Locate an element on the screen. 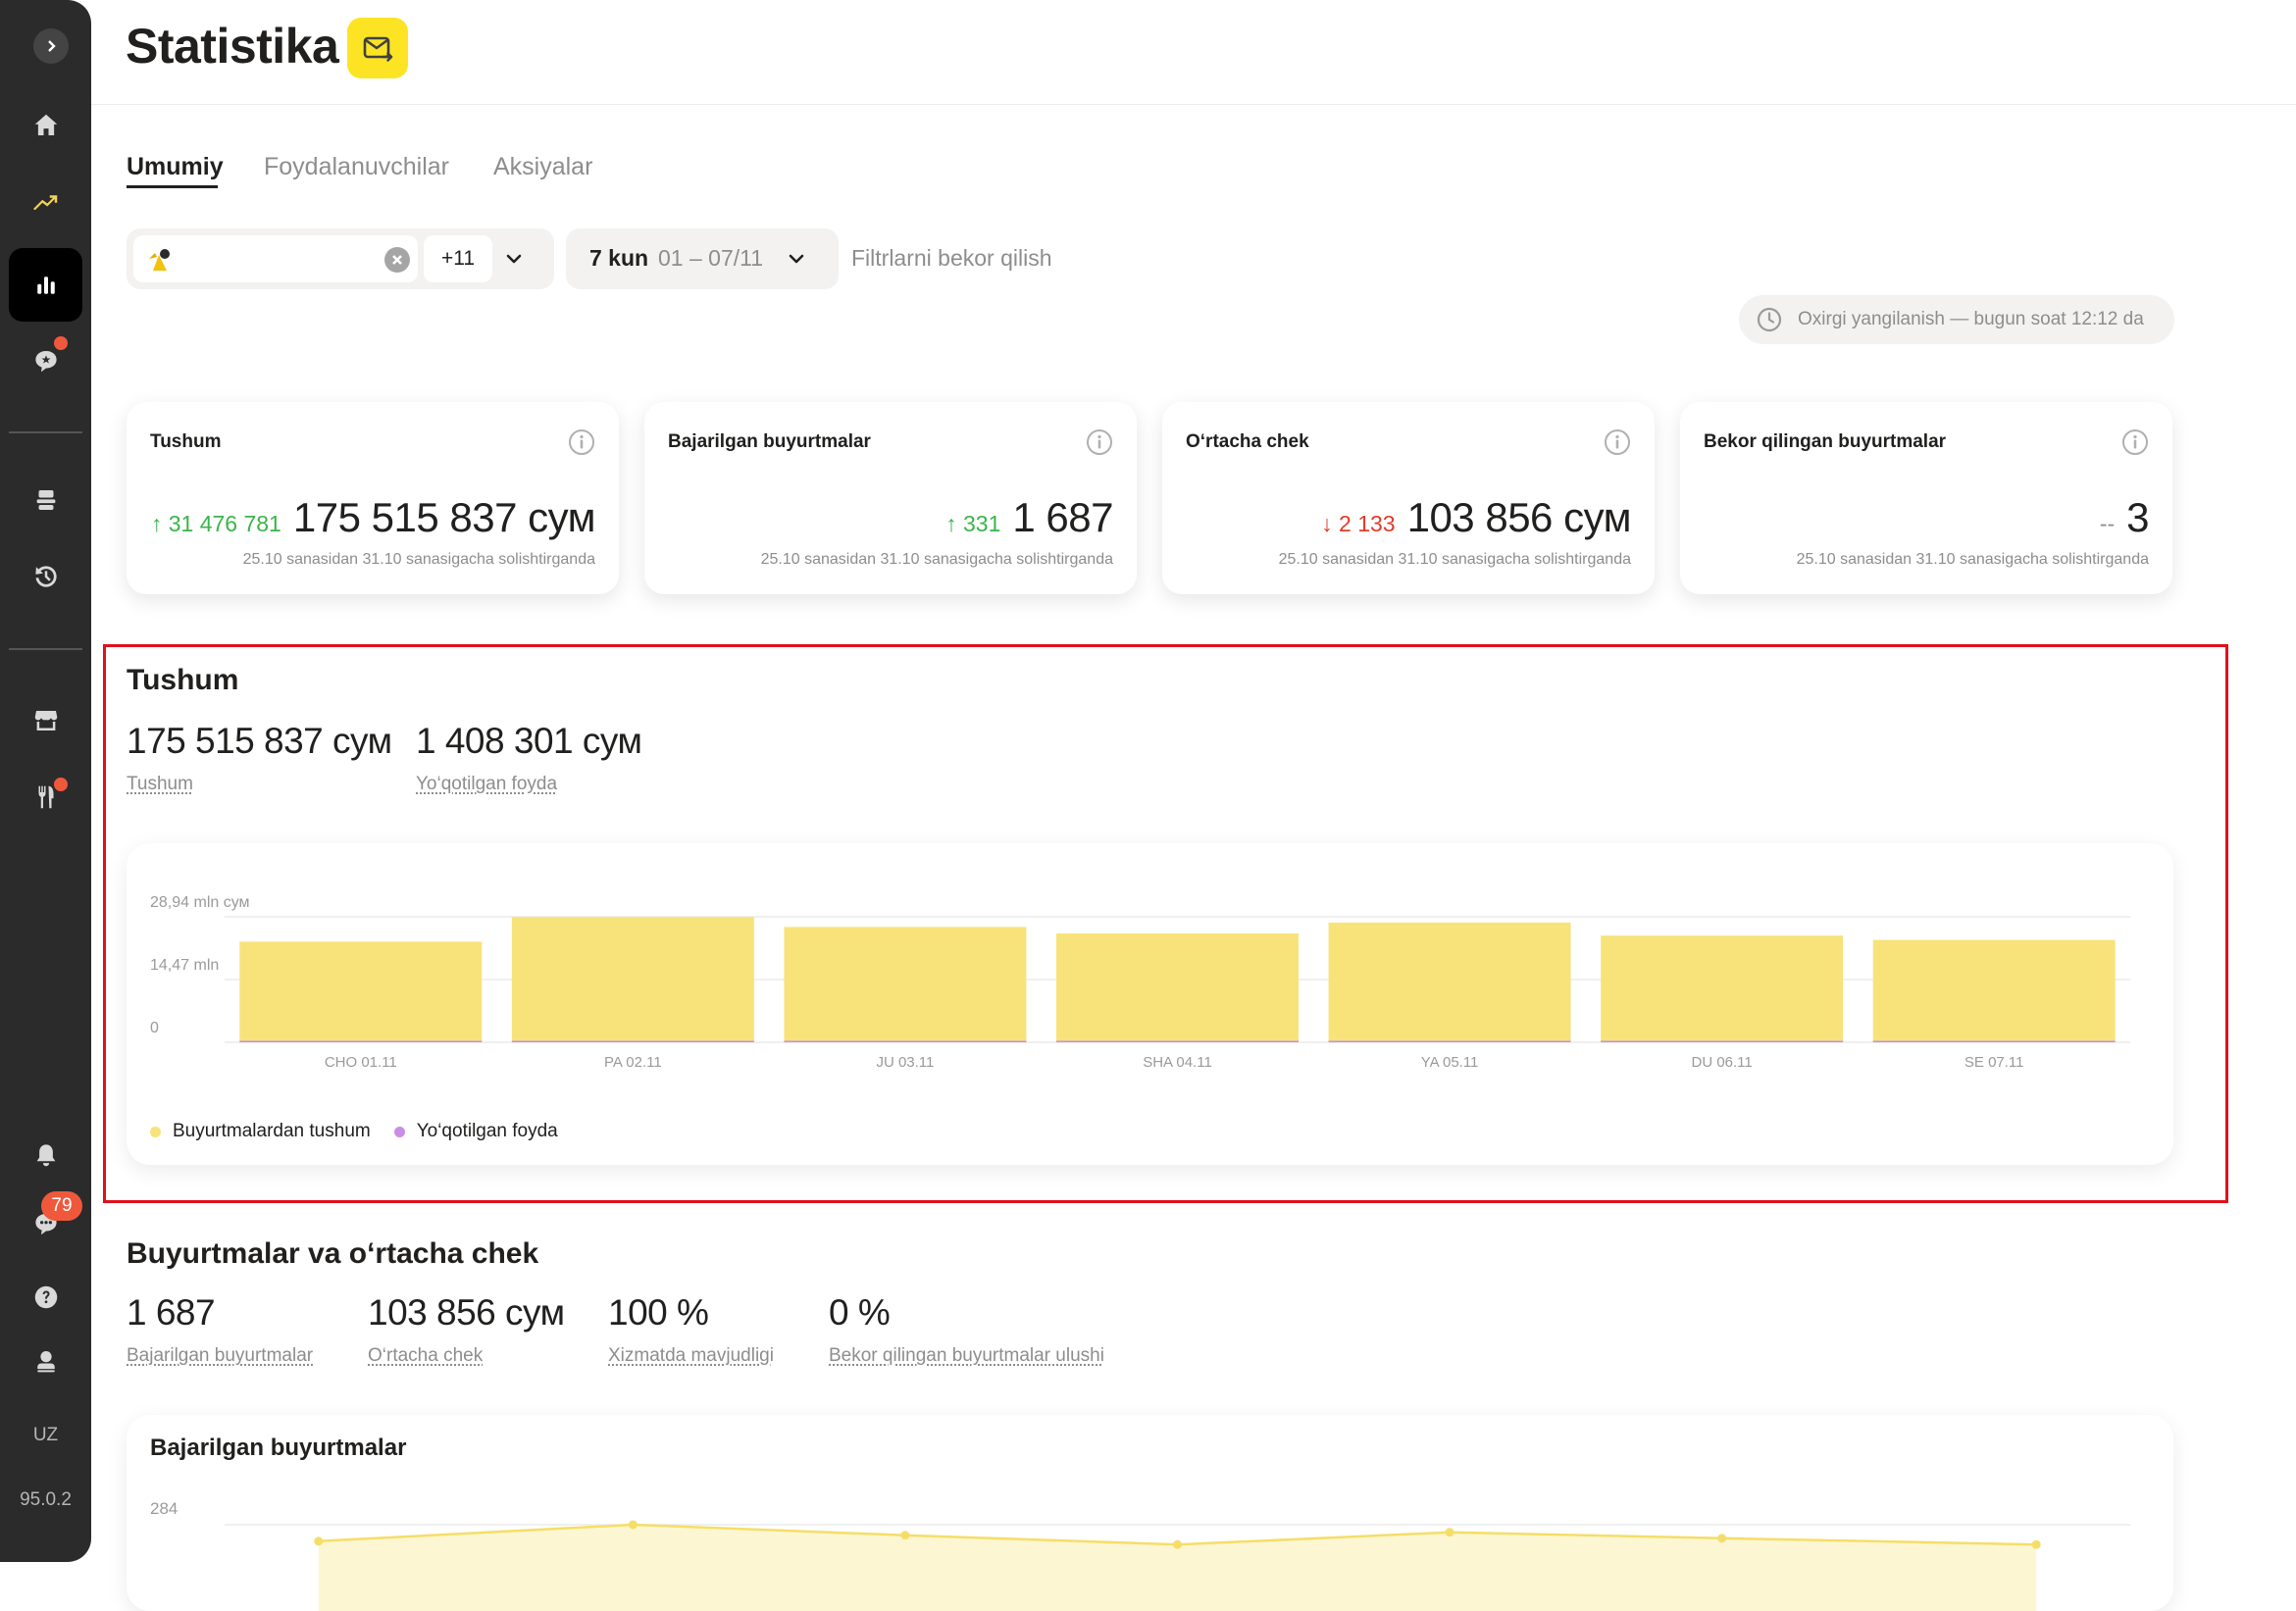 The width and height of the screenshot is (2296, 1611). average-check-label: O‘rtacha chek is located at coordinates (425, 1356).